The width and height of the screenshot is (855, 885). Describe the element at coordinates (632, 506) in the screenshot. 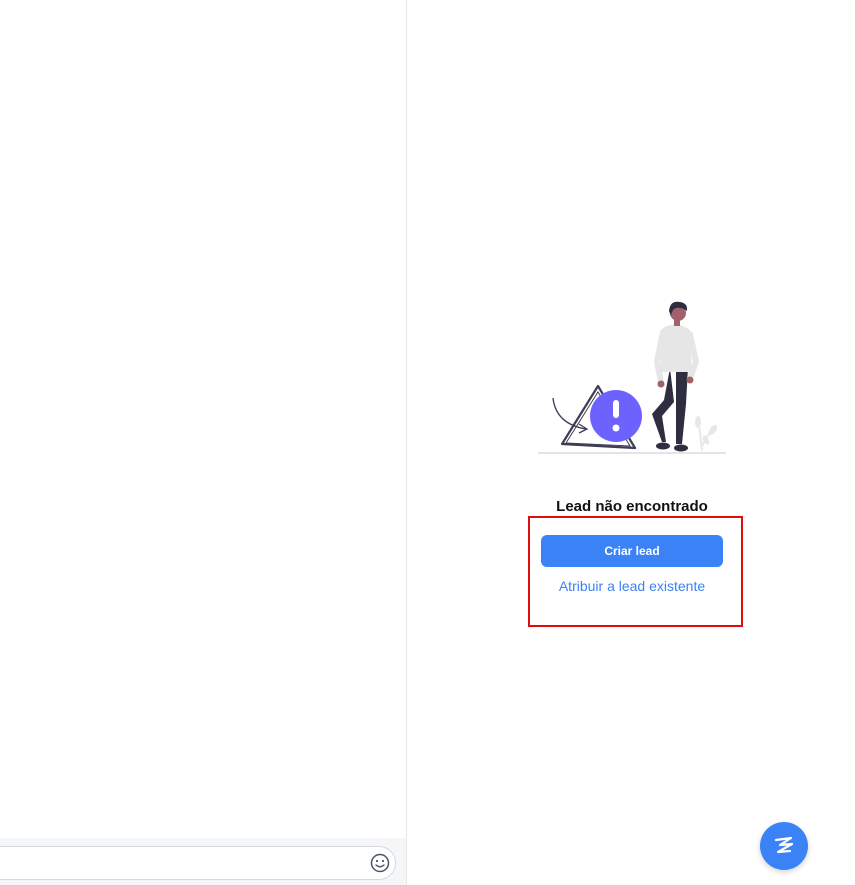

I see `empty-state-title: Lead não encontrado` at that location.